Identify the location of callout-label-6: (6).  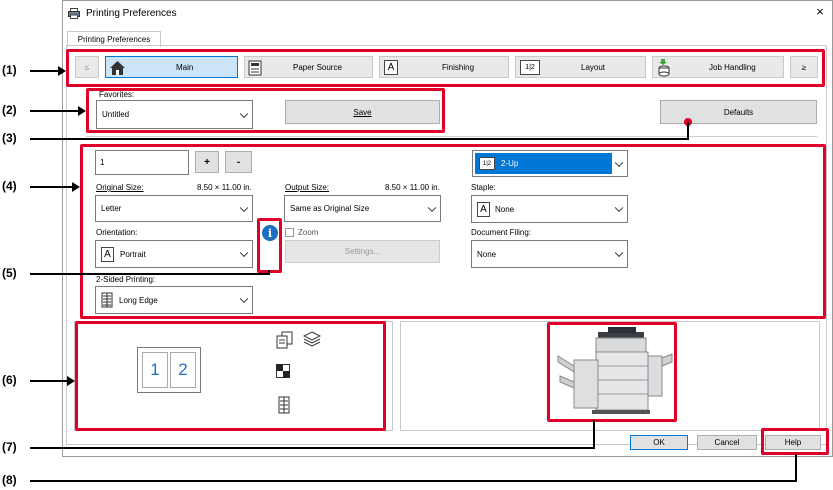
(9, 380).